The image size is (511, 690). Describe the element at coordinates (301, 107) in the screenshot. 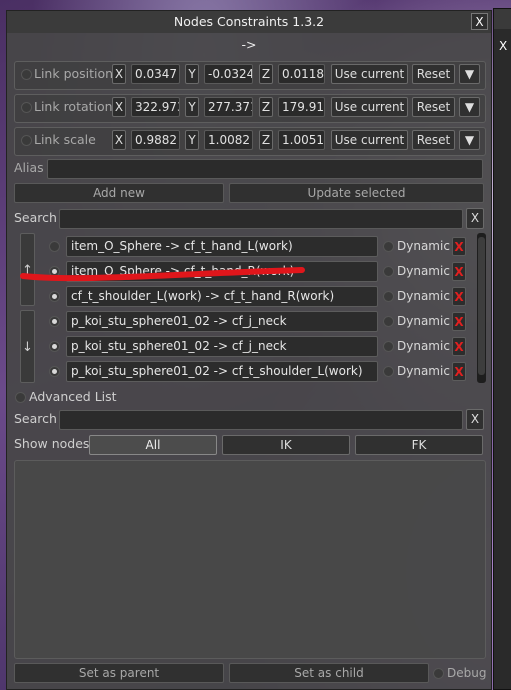

I see `rotation-z-field: 179.917` at that location.